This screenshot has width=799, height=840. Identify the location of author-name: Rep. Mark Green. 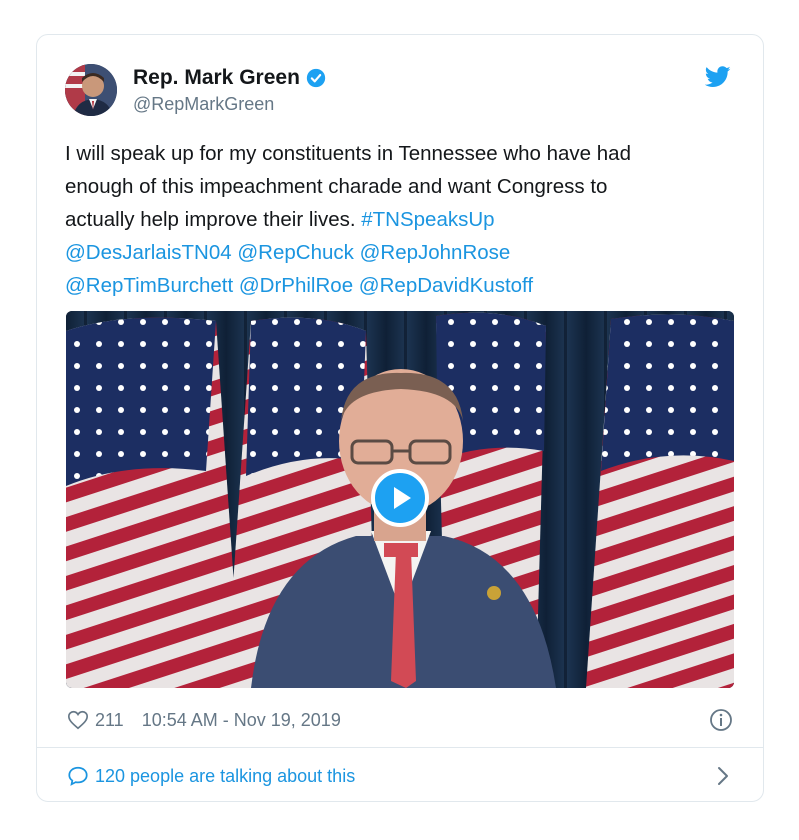
(216, 78).